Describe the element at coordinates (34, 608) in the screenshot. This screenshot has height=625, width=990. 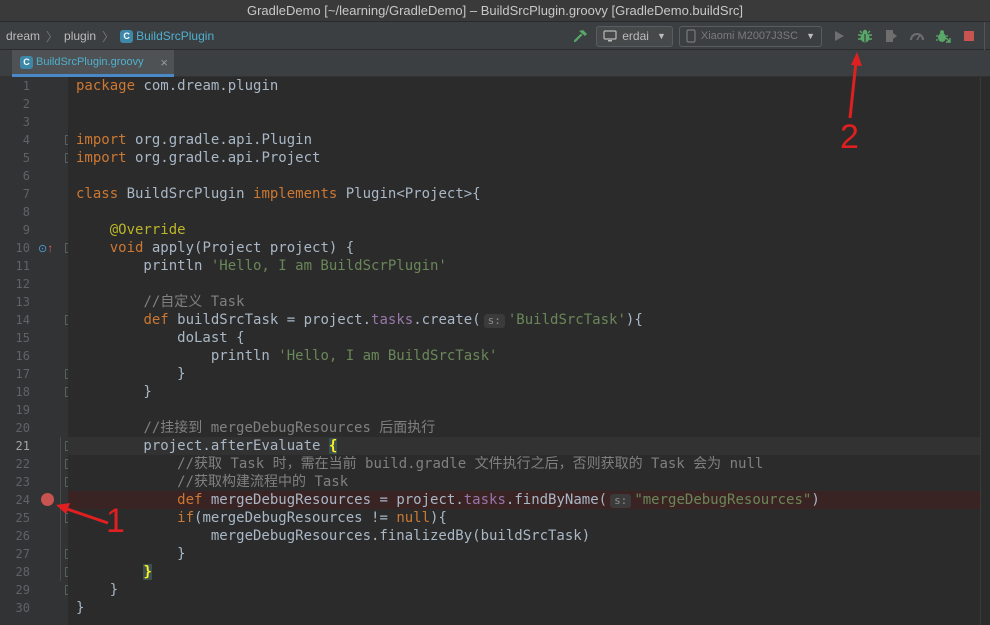
I see `gutter-line: 30` at that location.